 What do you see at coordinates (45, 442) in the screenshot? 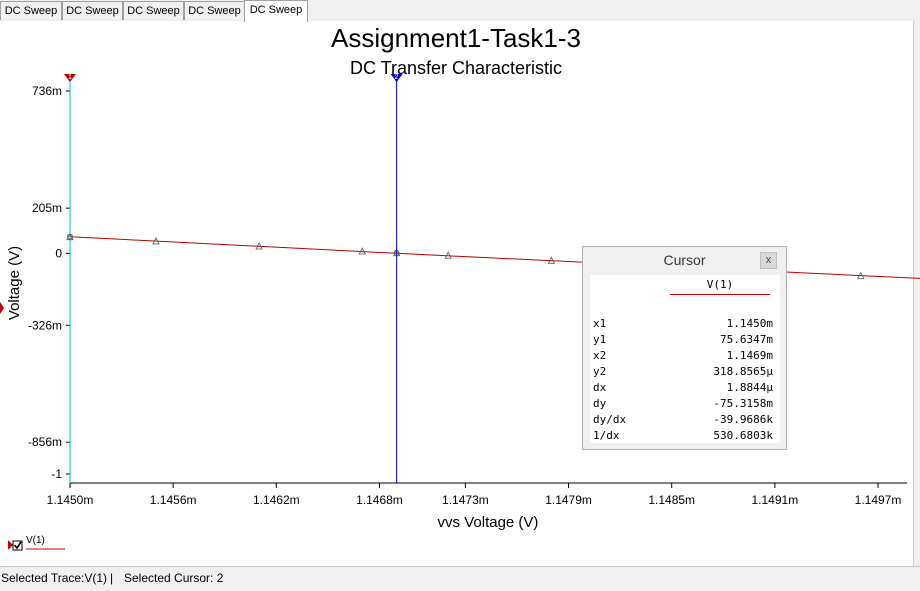
I see `y-tick-label: -856m` at bounding box center [45, 442].